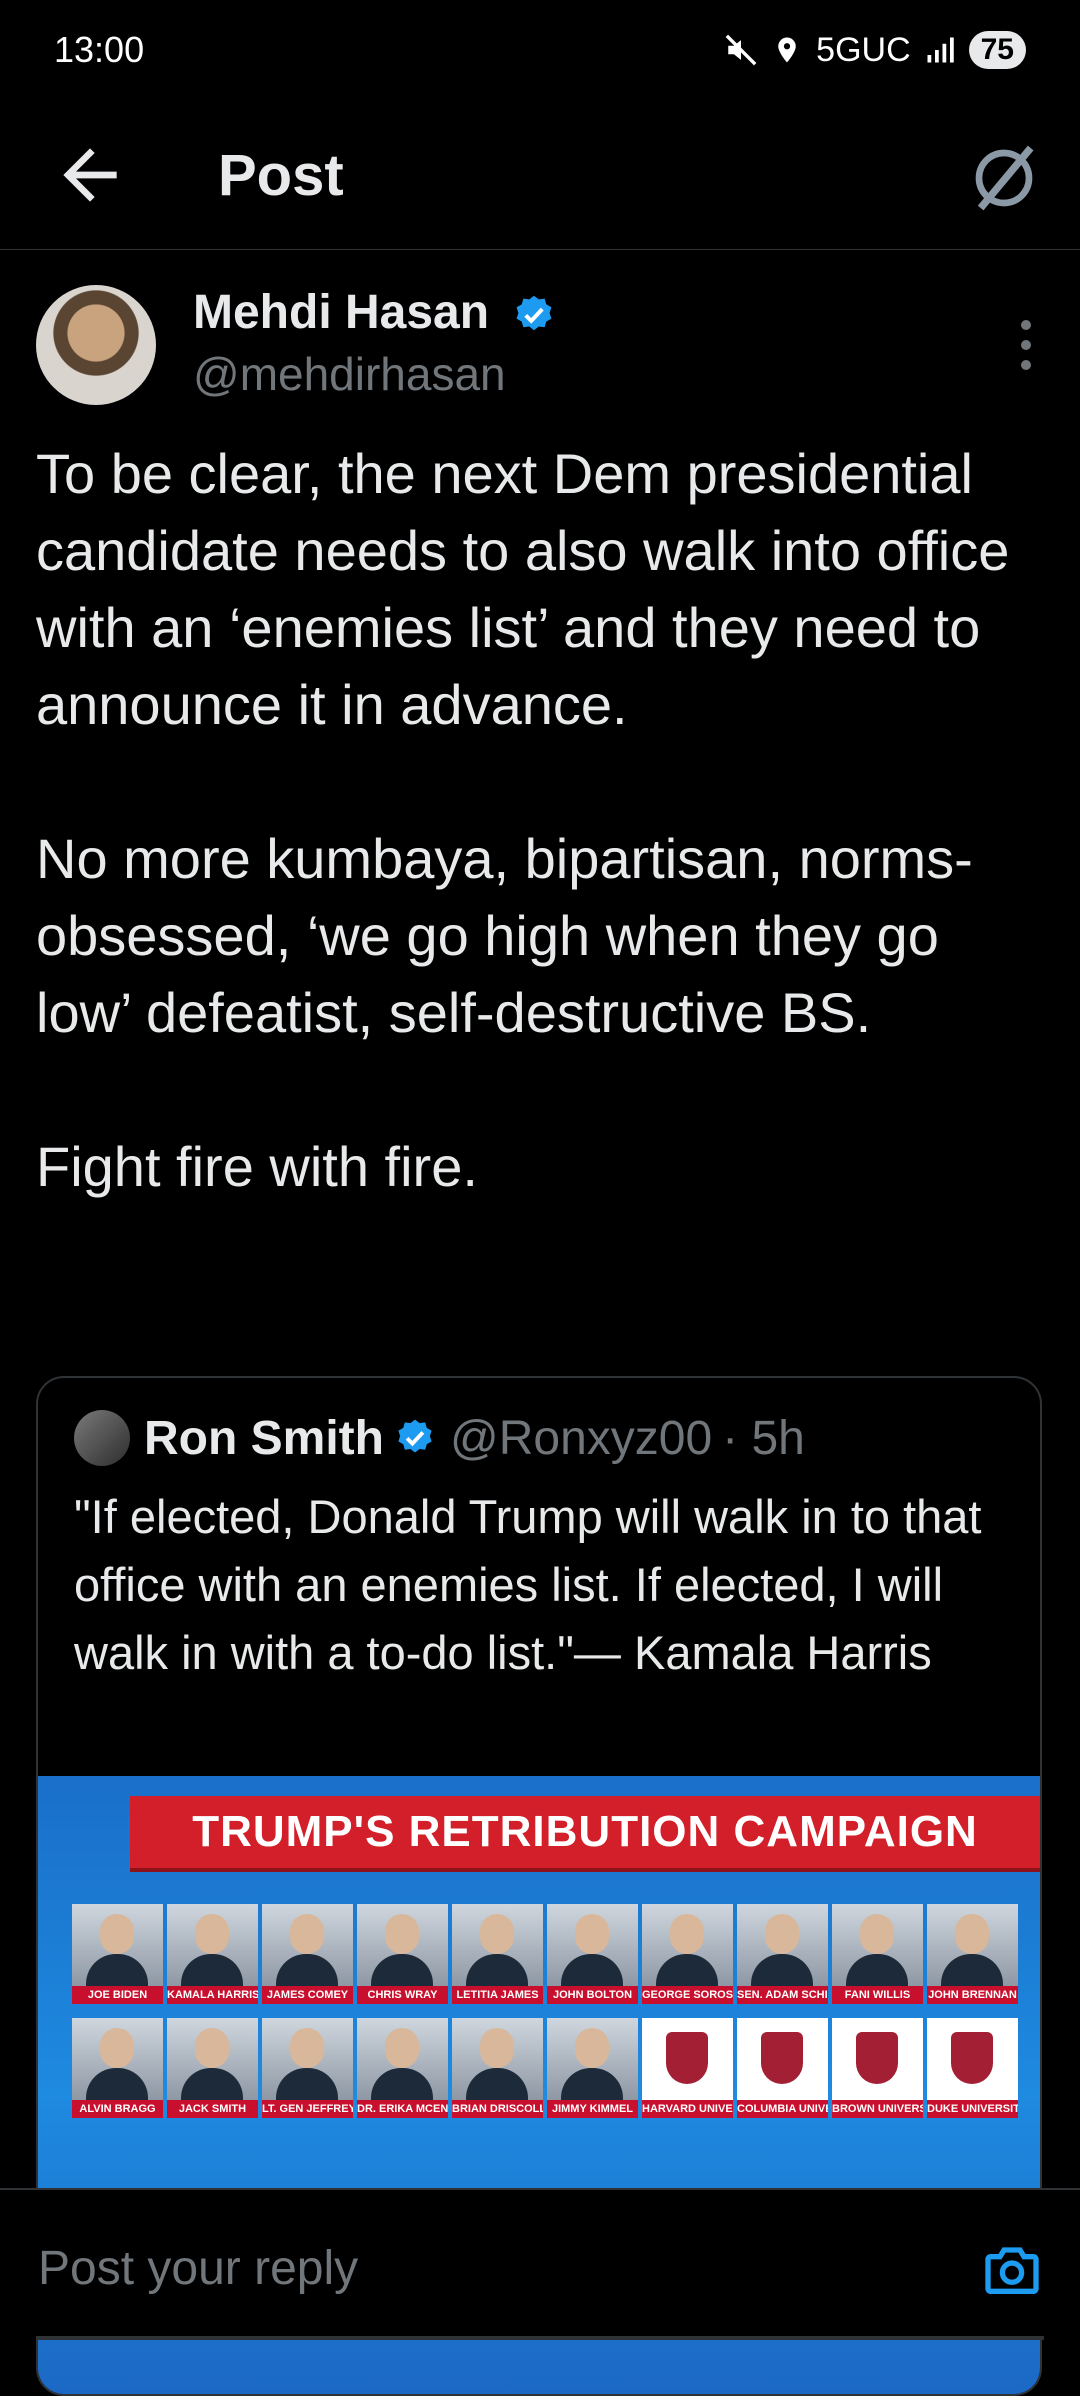 This screenshot has width=1080, height=2396. I want to click on quoted-timestamp: · 5h, so click(763, 1438).